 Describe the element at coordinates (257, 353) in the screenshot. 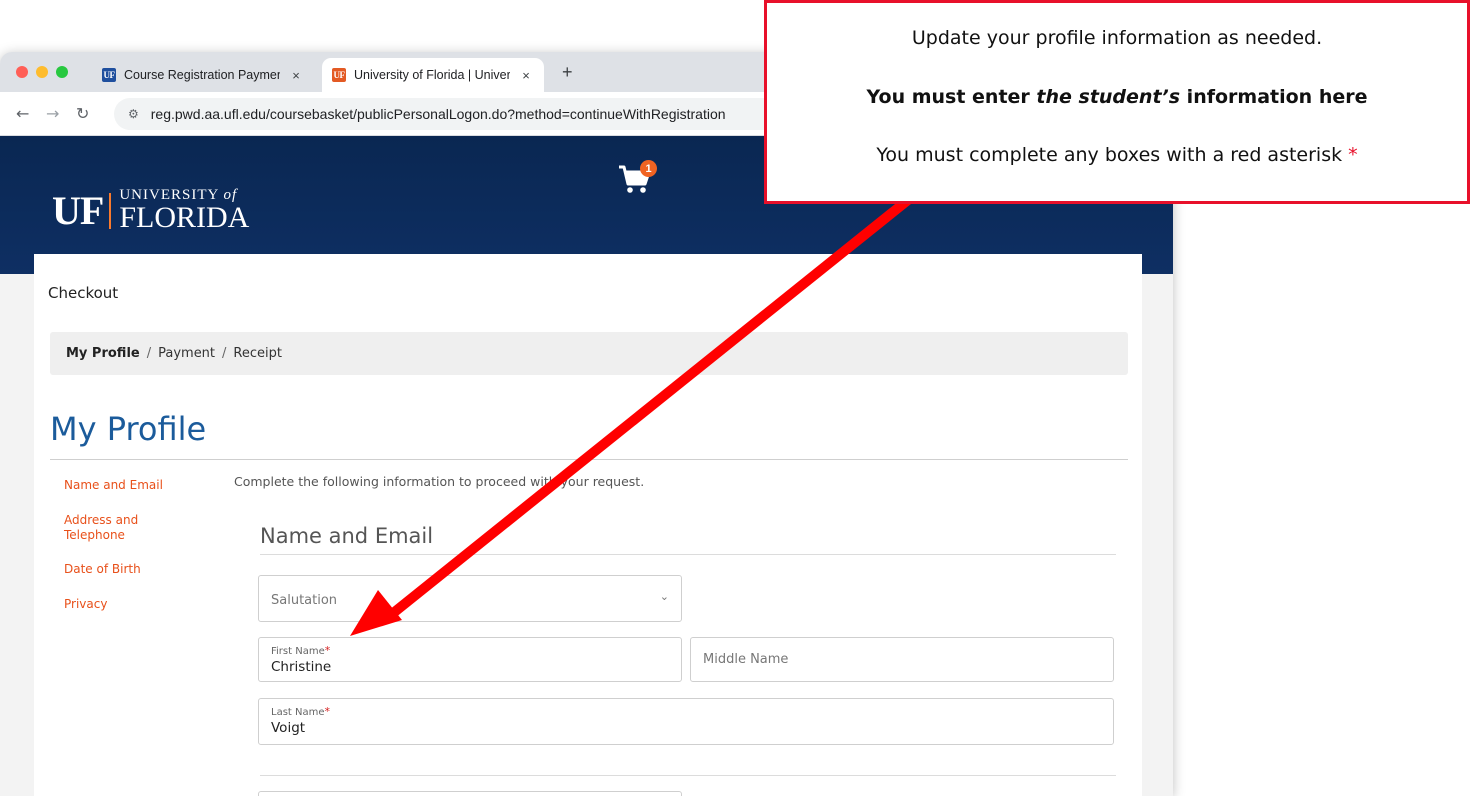

I see `breadcrumb-receipt: Receipt` at that location.